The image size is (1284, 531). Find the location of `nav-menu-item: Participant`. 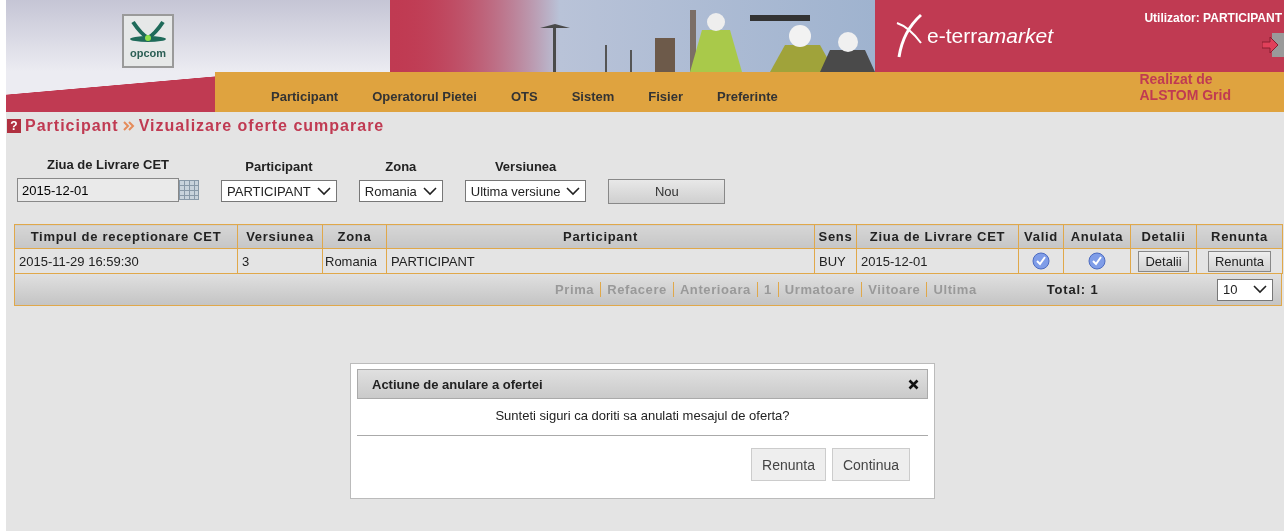

nav-menu-item: Participant is located at coordinates (285, 97).